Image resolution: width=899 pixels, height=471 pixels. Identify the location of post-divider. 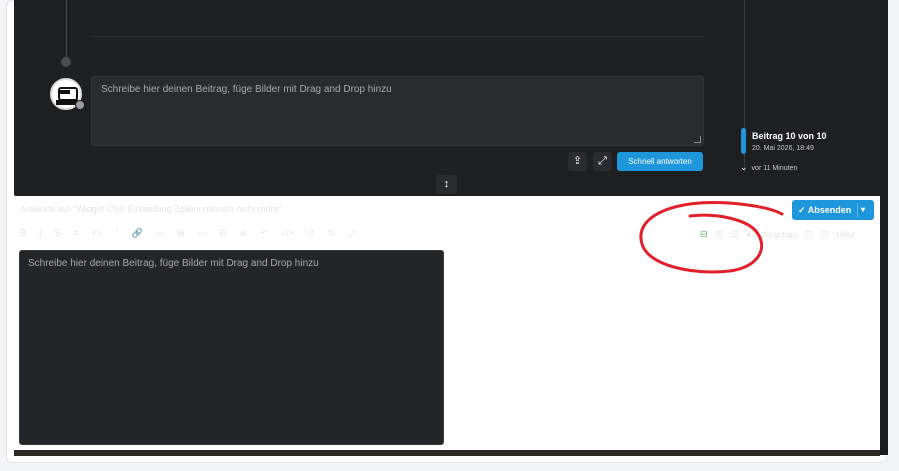
(397, 36).